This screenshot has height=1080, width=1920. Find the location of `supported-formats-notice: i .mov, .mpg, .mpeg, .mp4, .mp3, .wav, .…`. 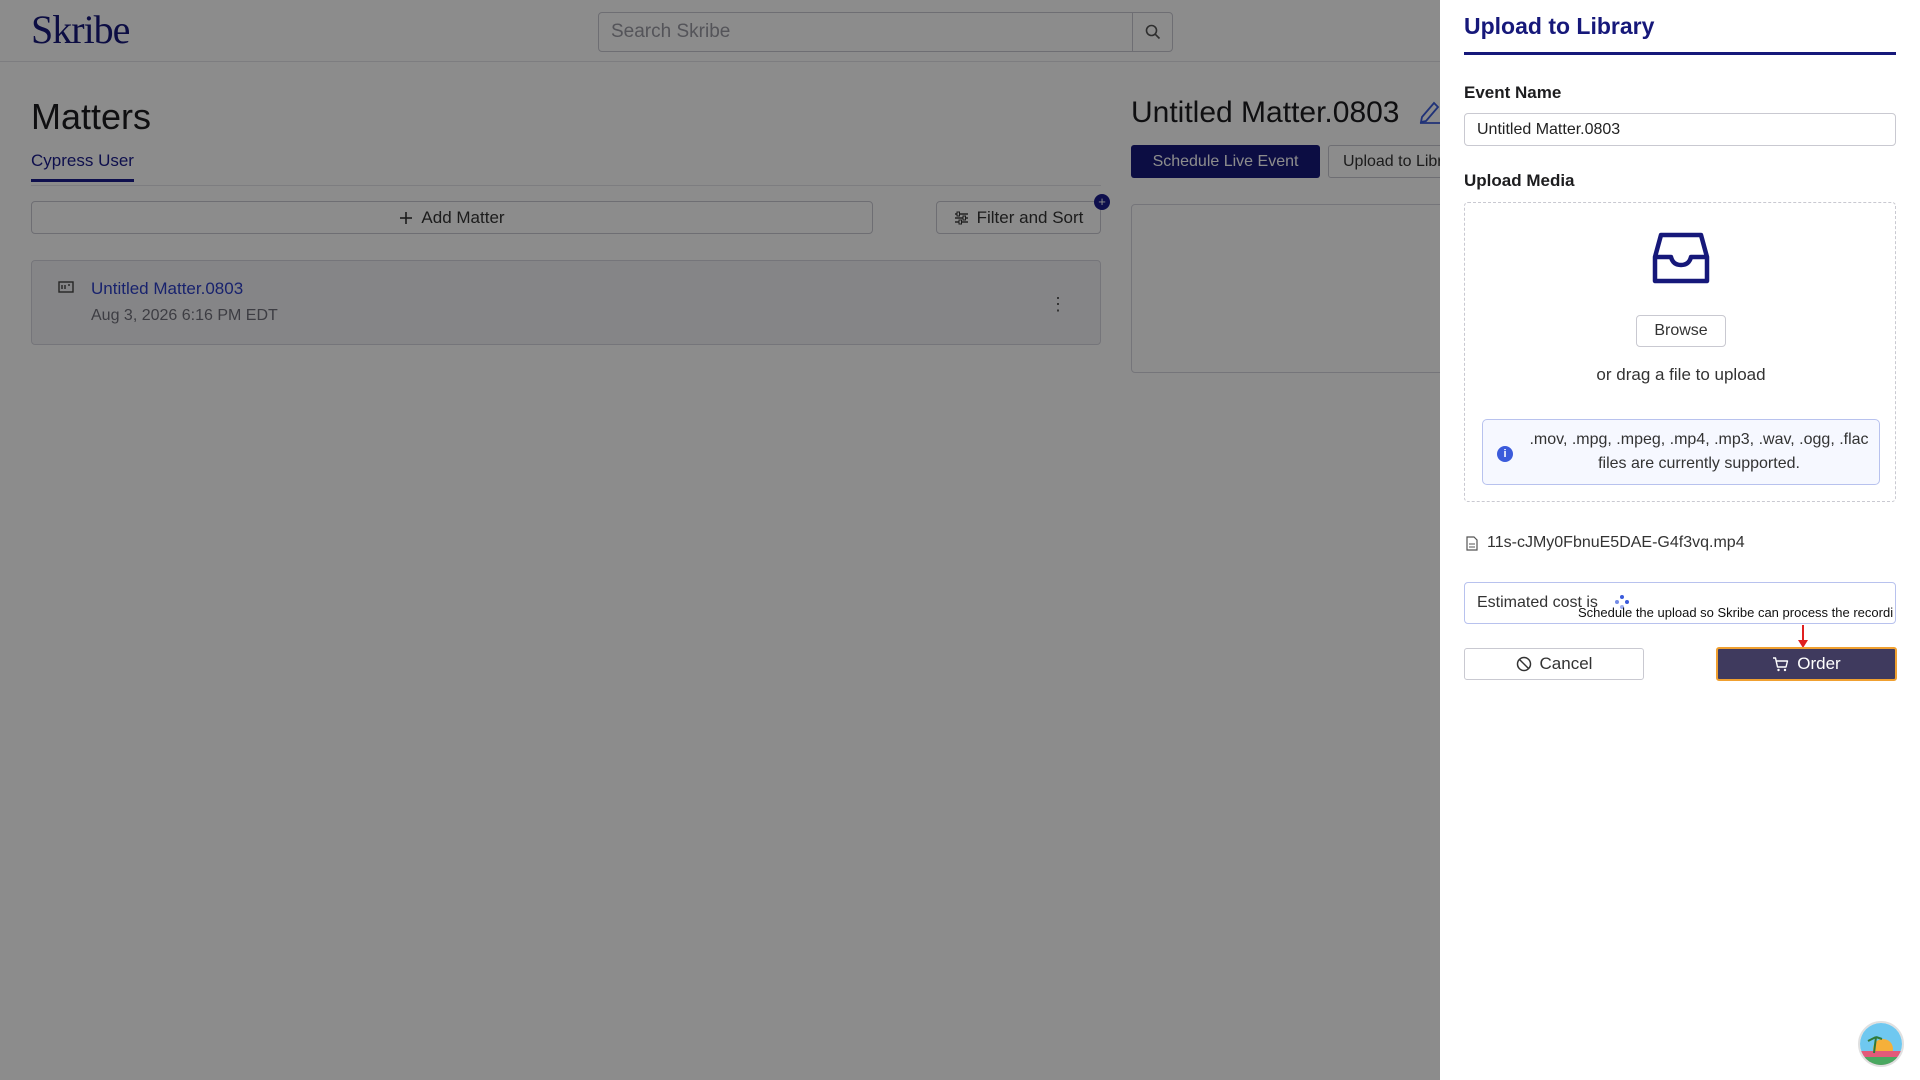

supported-formats-notice: i .mov, .mpg, .mpeg, .mp4, .mp3, .wav, .… is located at coordinates (1681, 452).